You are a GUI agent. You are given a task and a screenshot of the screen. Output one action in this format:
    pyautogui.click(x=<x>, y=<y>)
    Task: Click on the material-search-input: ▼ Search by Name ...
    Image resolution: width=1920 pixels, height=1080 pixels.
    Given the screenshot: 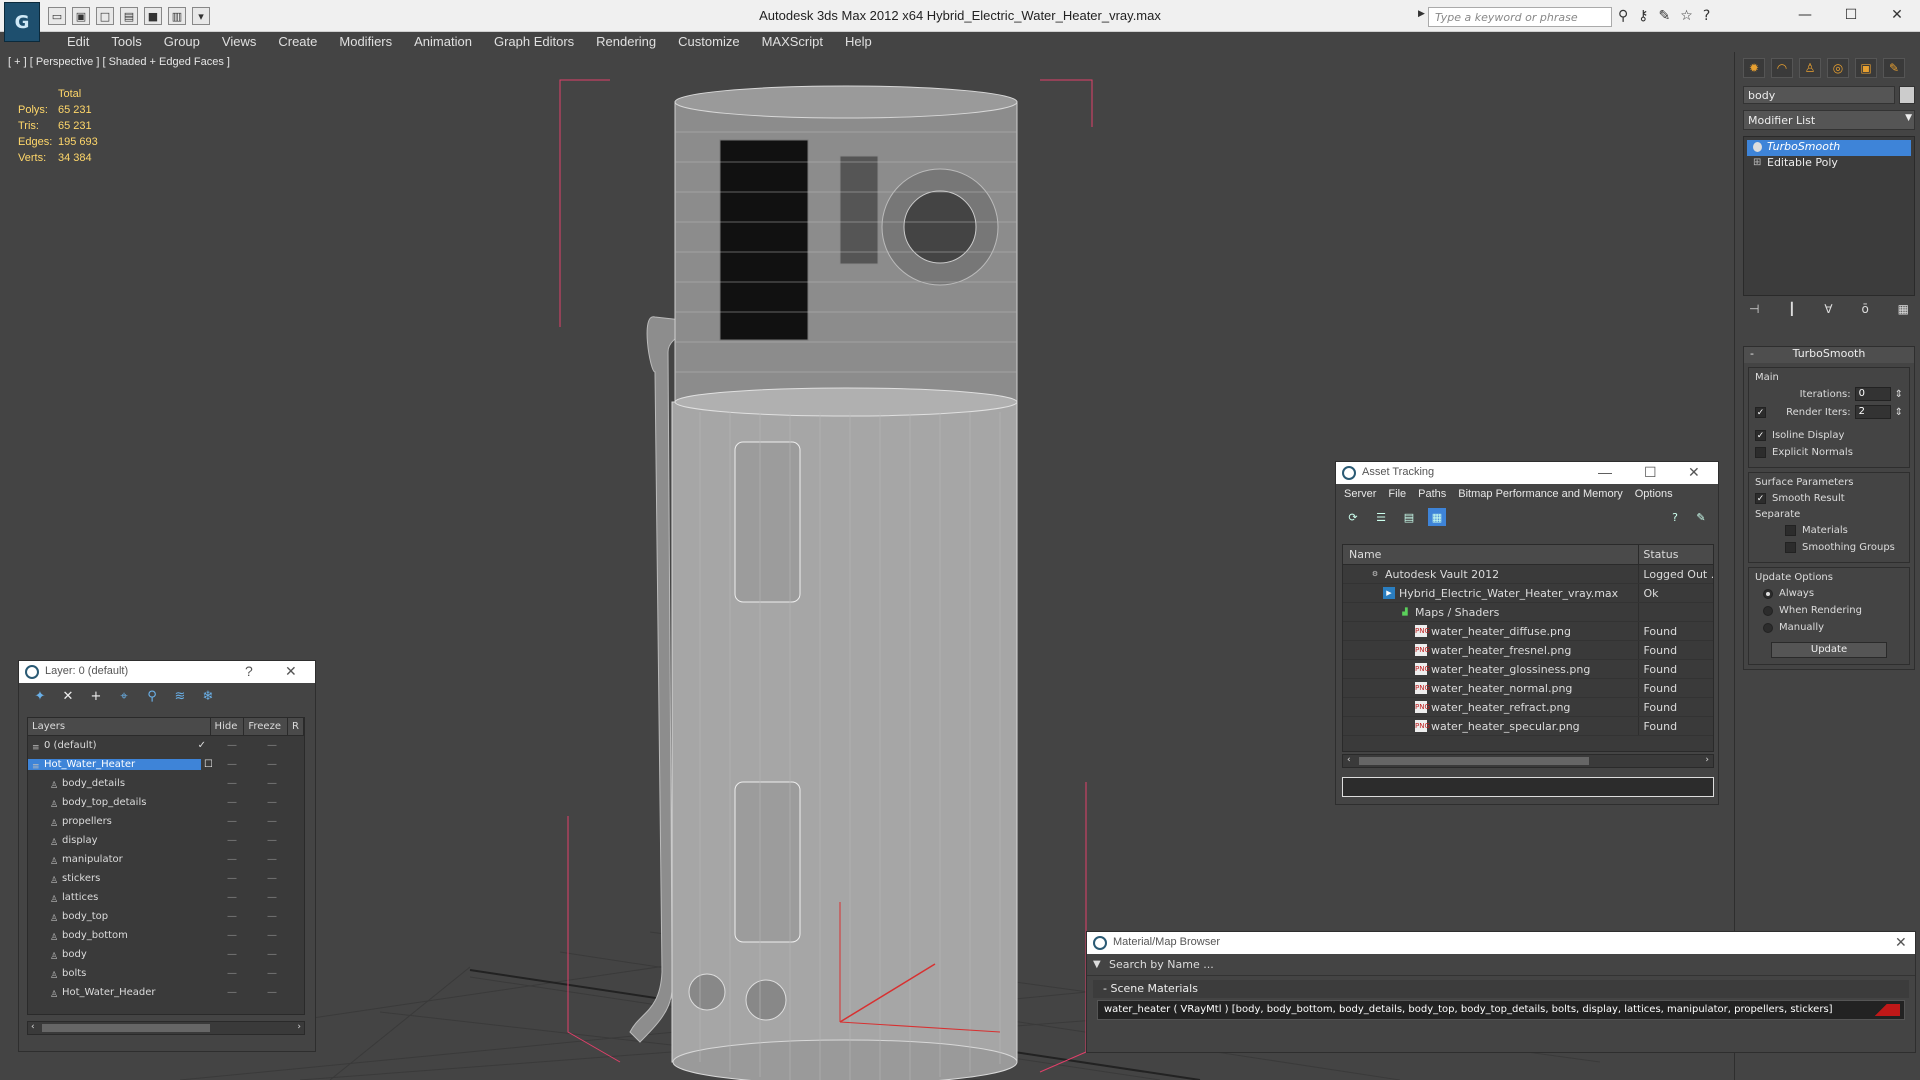 What is the action you would take?
    pyautogui.click(x=1501, y=965)
    